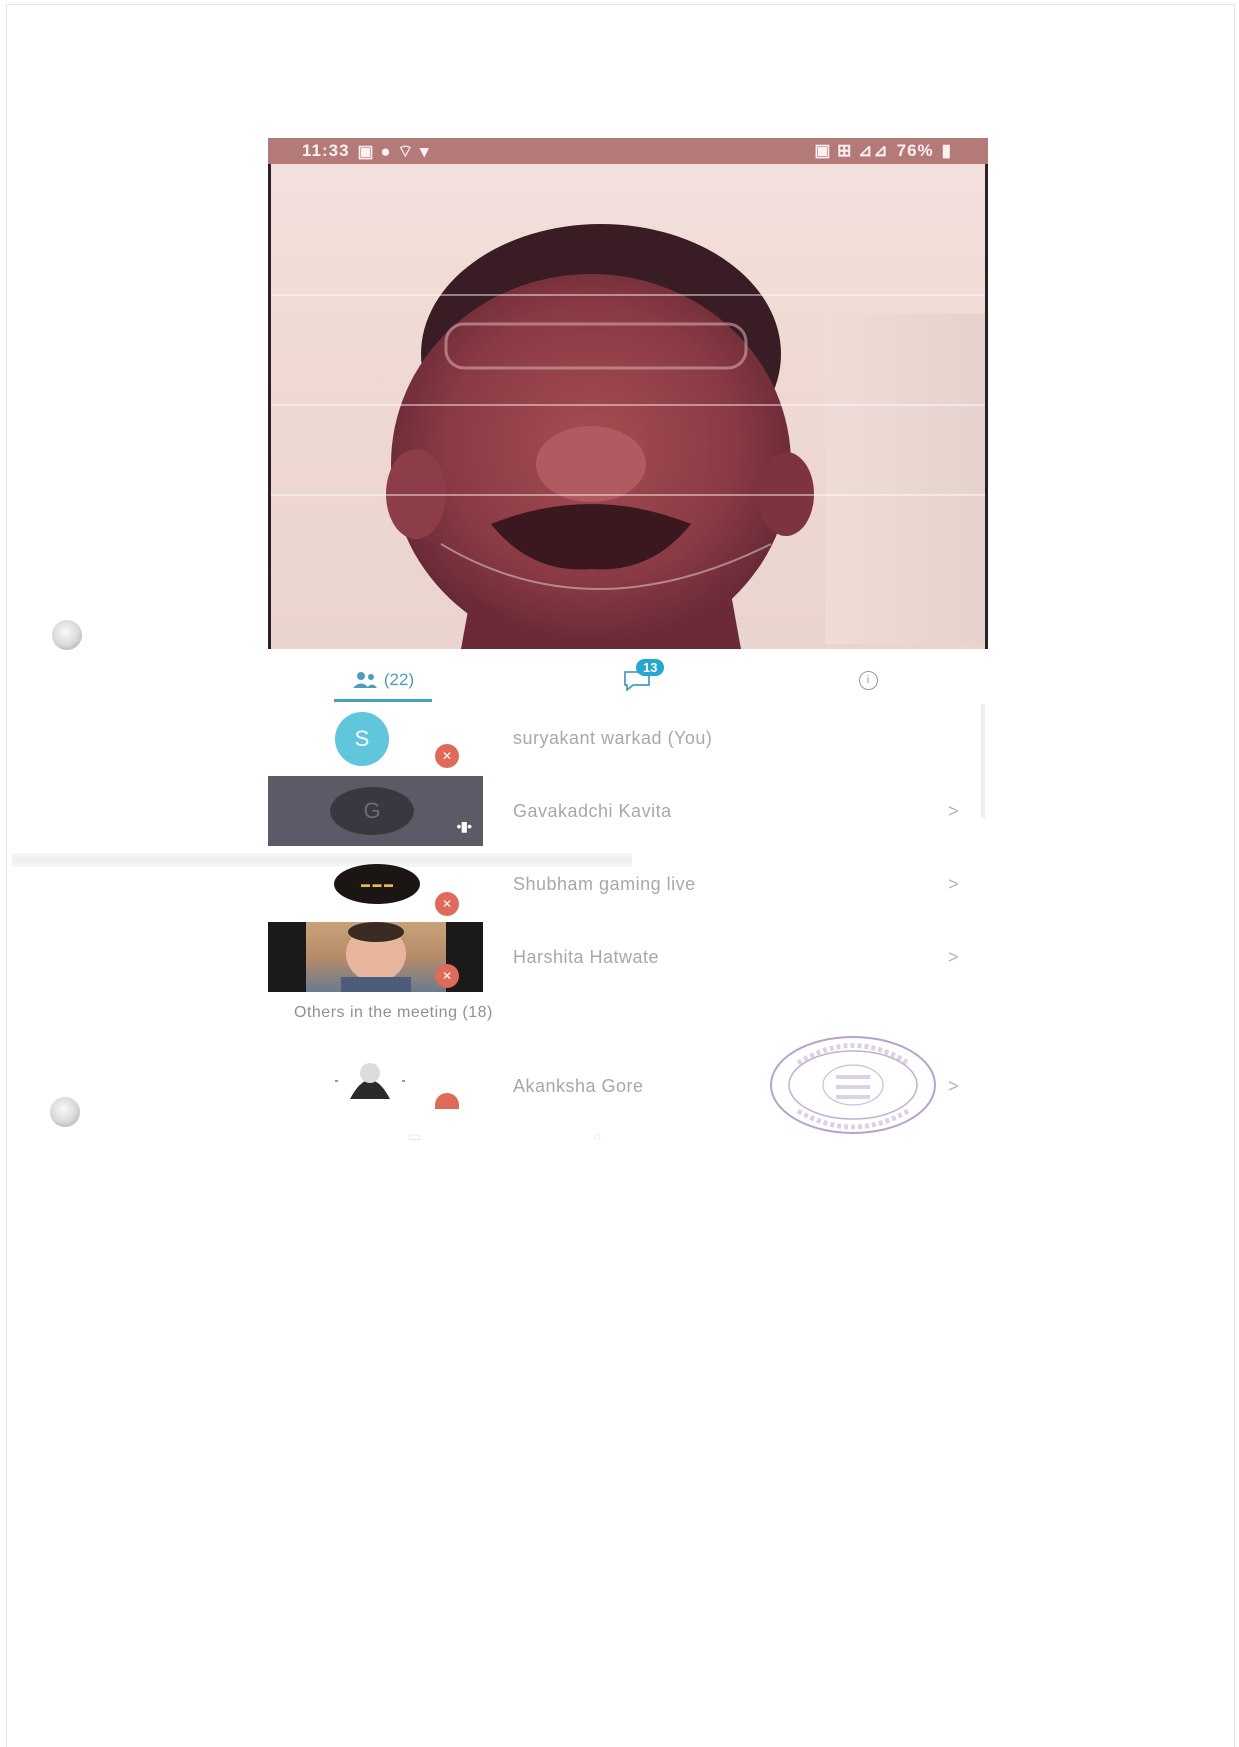 This screenshot has width=1239, height=1747. I want to click on participant-thumbnail: G •▮•, so click(375, 811).